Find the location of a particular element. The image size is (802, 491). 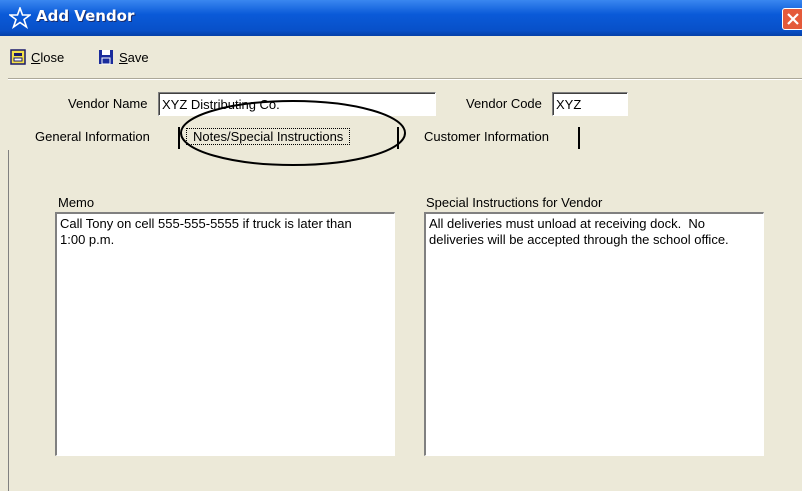

close-icon is located at coordinates (793, 19).